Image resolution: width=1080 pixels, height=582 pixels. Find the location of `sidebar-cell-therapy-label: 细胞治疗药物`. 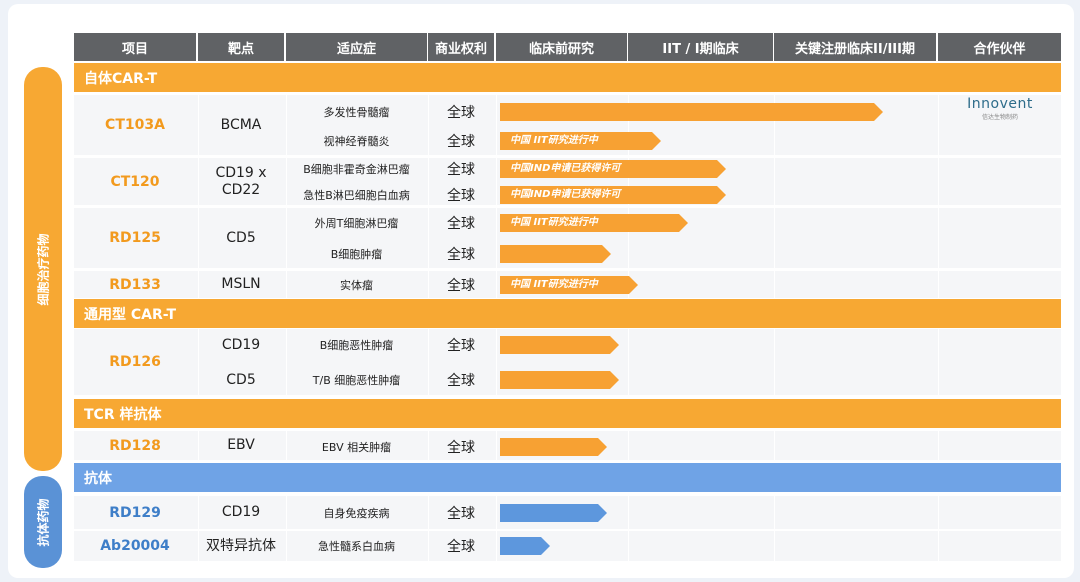

sidebar-cell-therapy-label: 细胞治疗药物 is located at coordinates (43, 269).